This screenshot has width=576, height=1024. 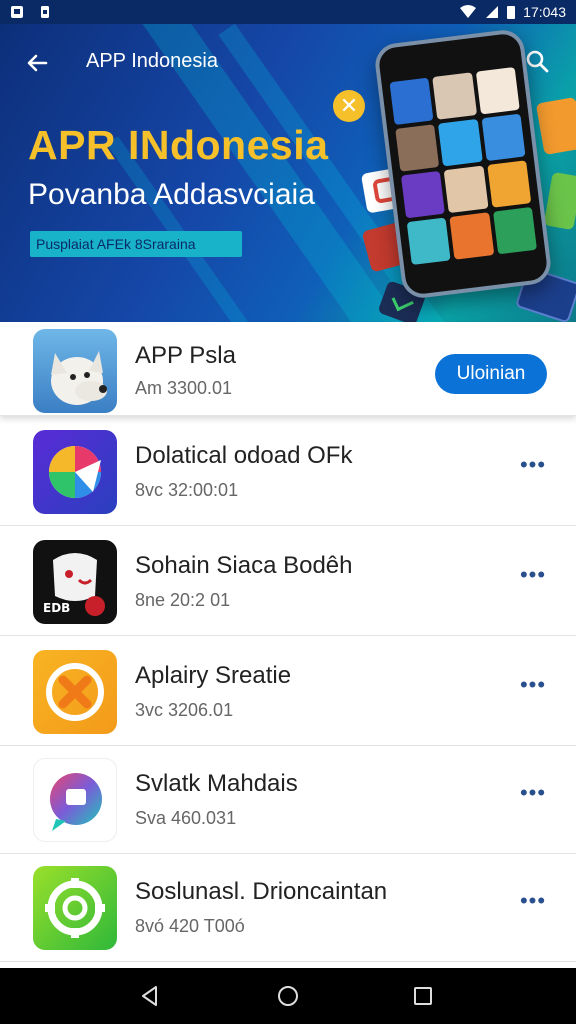 I want to click on search-icon, so click(x=538, y=62).